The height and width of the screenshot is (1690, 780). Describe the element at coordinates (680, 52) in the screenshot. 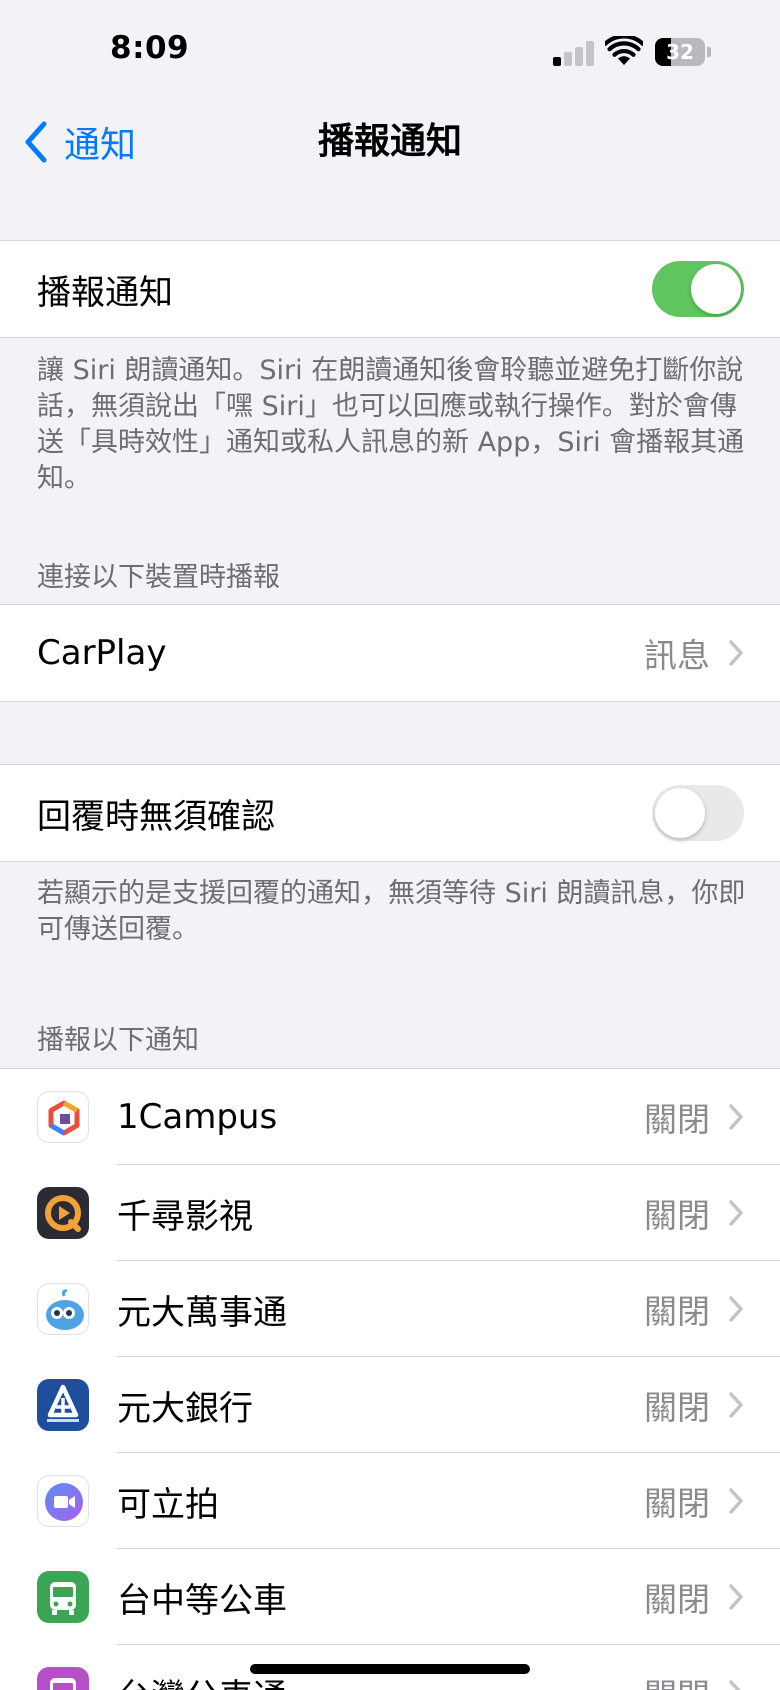

I see `battery-percentage: 32` at that location.